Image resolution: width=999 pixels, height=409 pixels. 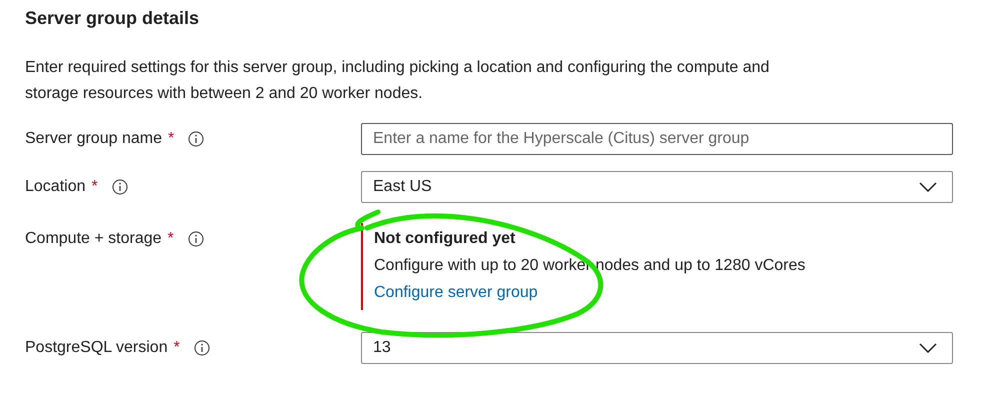 What do you see at coordinates (382, 348) in the screenshot?
I see `dropdown-value: 13` at bounding box center [382, 348].